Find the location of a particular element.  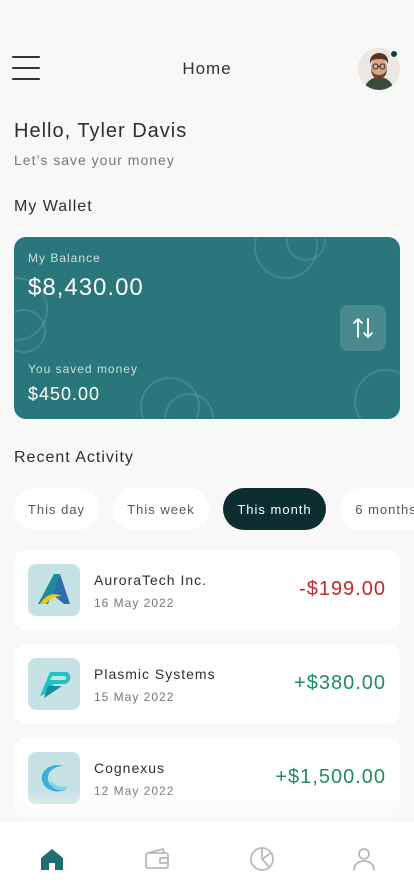

activity-date: 15 May 2022 is located at coordinates (134, 697).